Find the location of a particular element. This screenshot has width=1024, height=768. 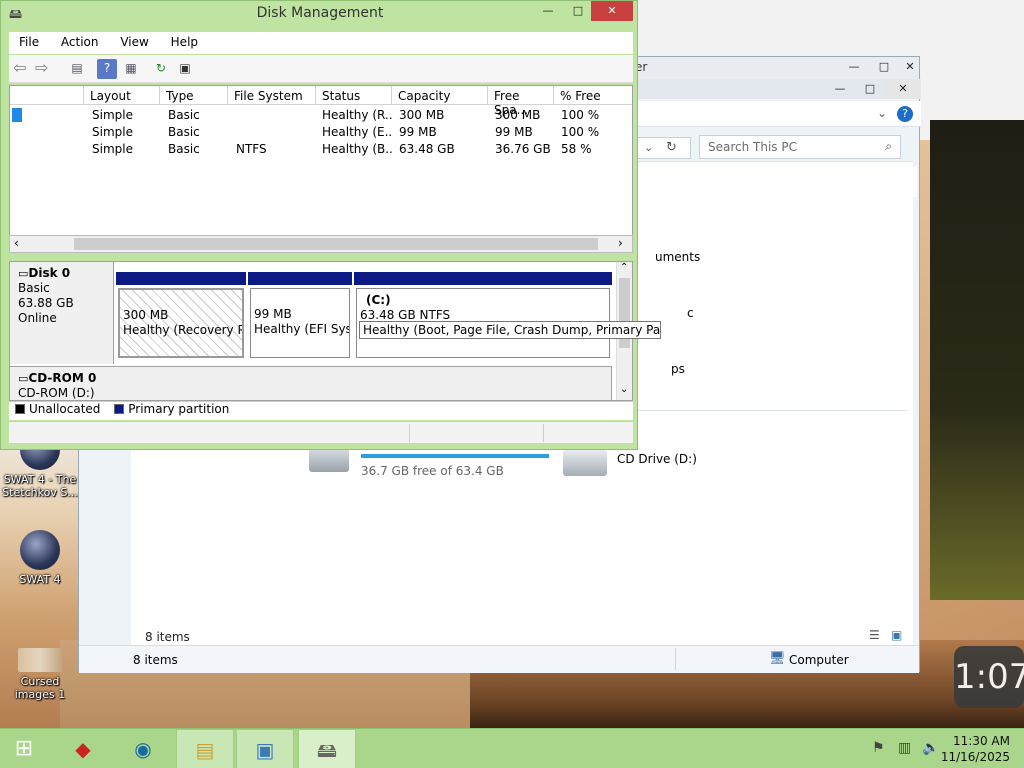

search-input: Search This PC ⌕ is located at coordinates (800, 147).